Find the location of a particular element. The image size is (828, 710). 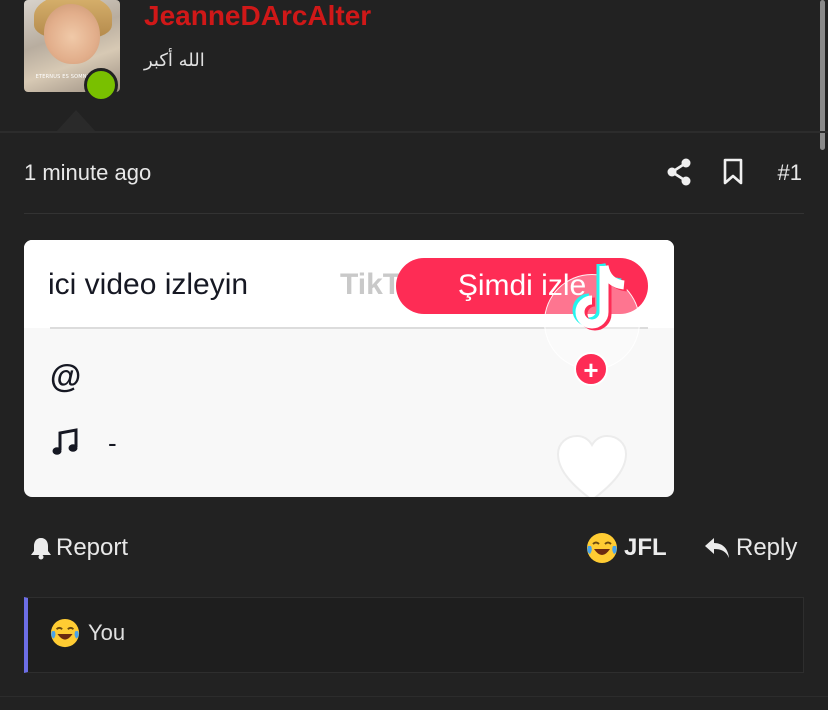

report-button: Report is located at coordinates (79, 548).